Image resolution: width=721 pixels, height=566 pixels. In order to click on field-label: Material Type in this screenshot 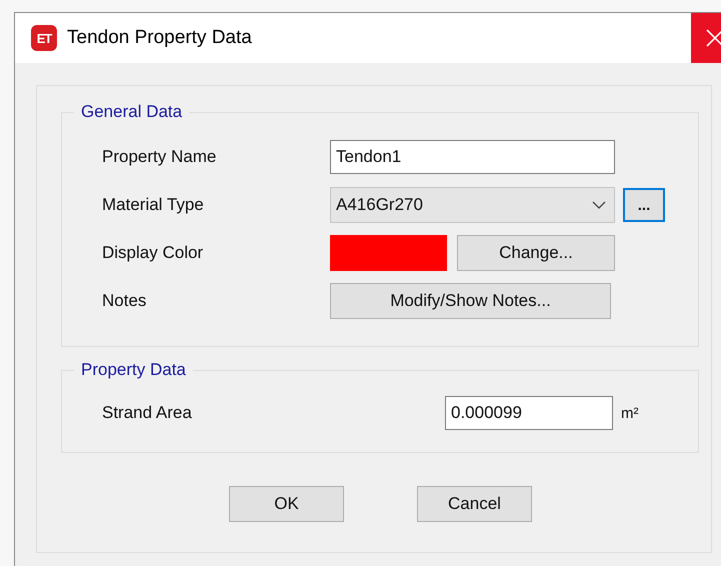, I will do `click(153, 205)`.